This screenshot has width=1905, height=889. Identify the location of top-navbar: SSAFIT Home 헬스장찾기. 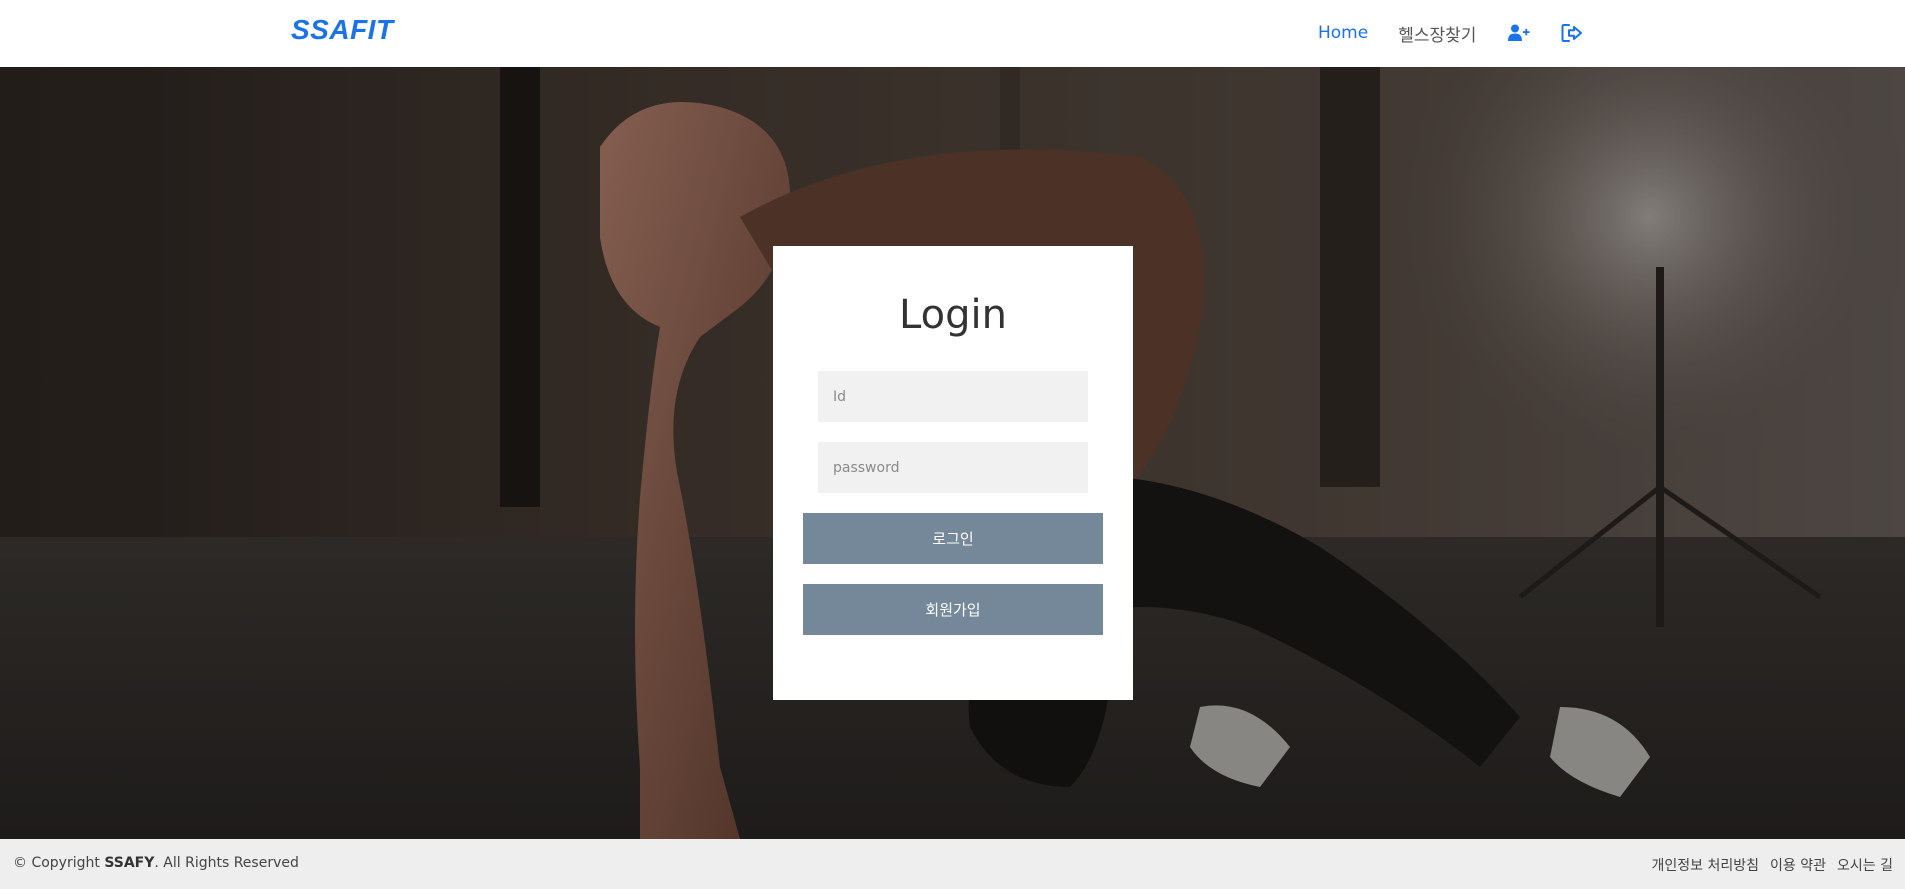
(952, 33).